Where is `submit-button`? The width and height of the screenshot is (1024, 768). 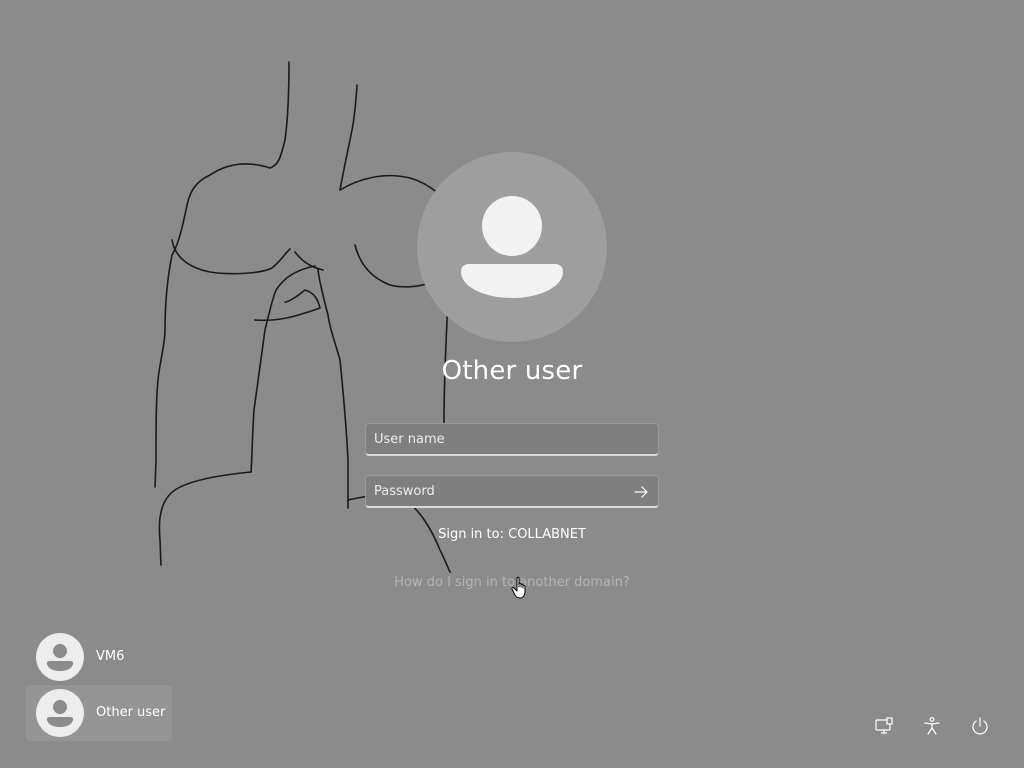
submit-button is located at coordinates (641, 492).